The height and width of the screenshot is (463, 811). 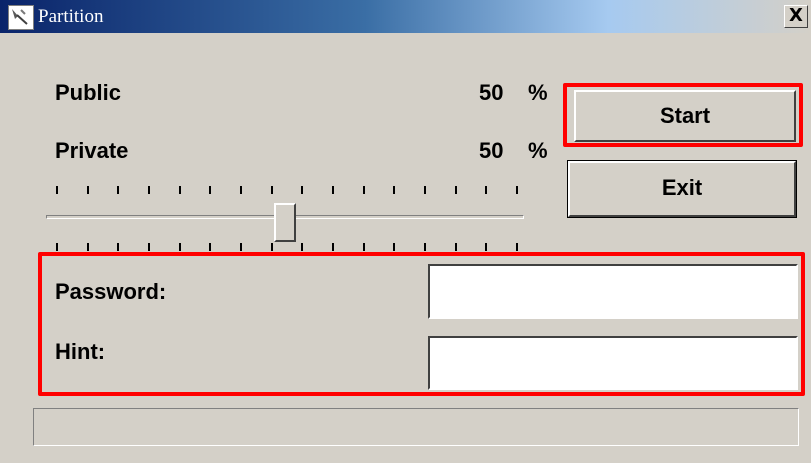 I want to click on window-title: Partition, so click(x=71, y=16).